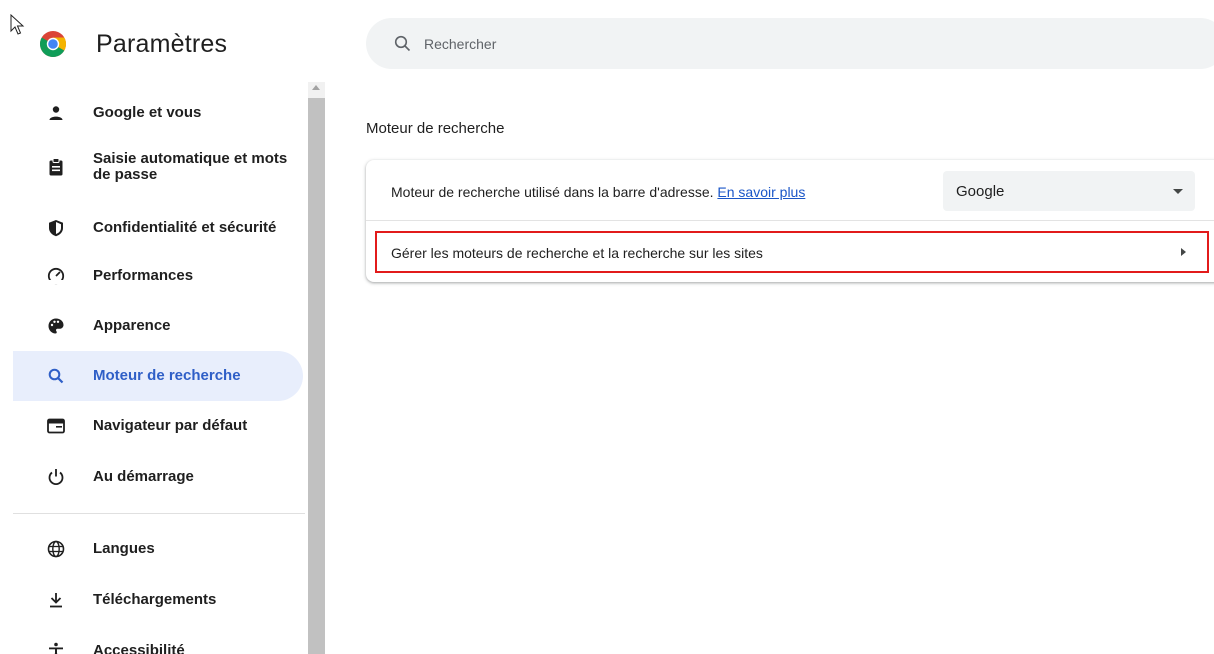  What do you see at coordinates (167, 375) in the screenshot?
I see `sidebar-item-label: Moteur de recherche` at bounding box center [167, 375].